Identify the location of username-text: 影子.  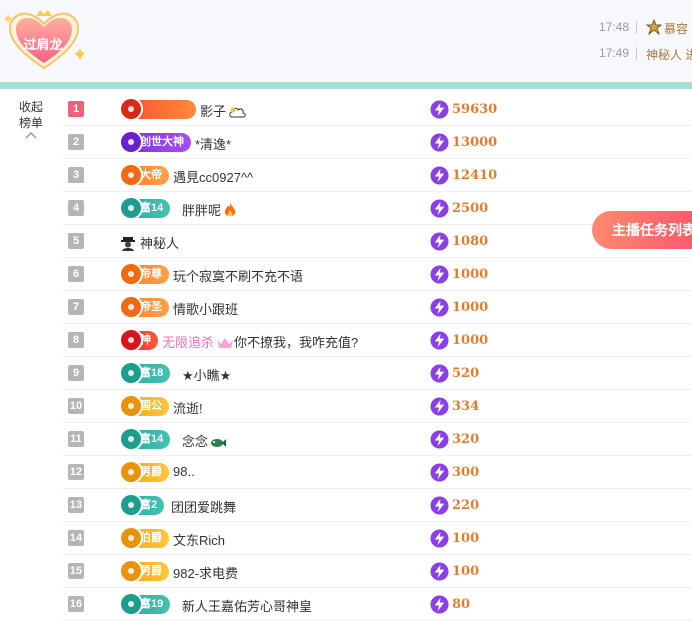
(213, 111).